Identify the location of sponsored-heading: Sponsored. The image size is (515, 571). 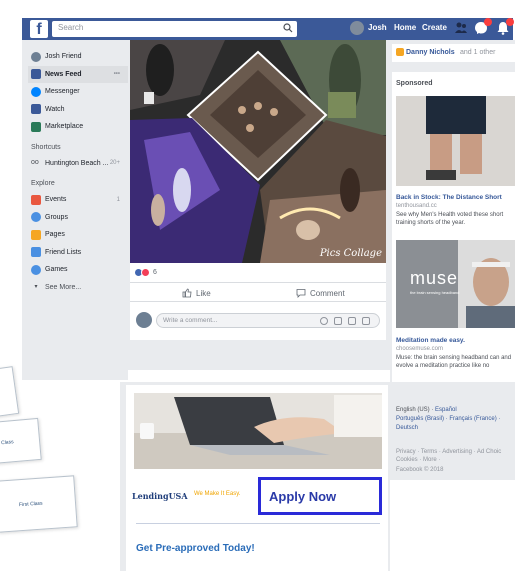
(414, 83).